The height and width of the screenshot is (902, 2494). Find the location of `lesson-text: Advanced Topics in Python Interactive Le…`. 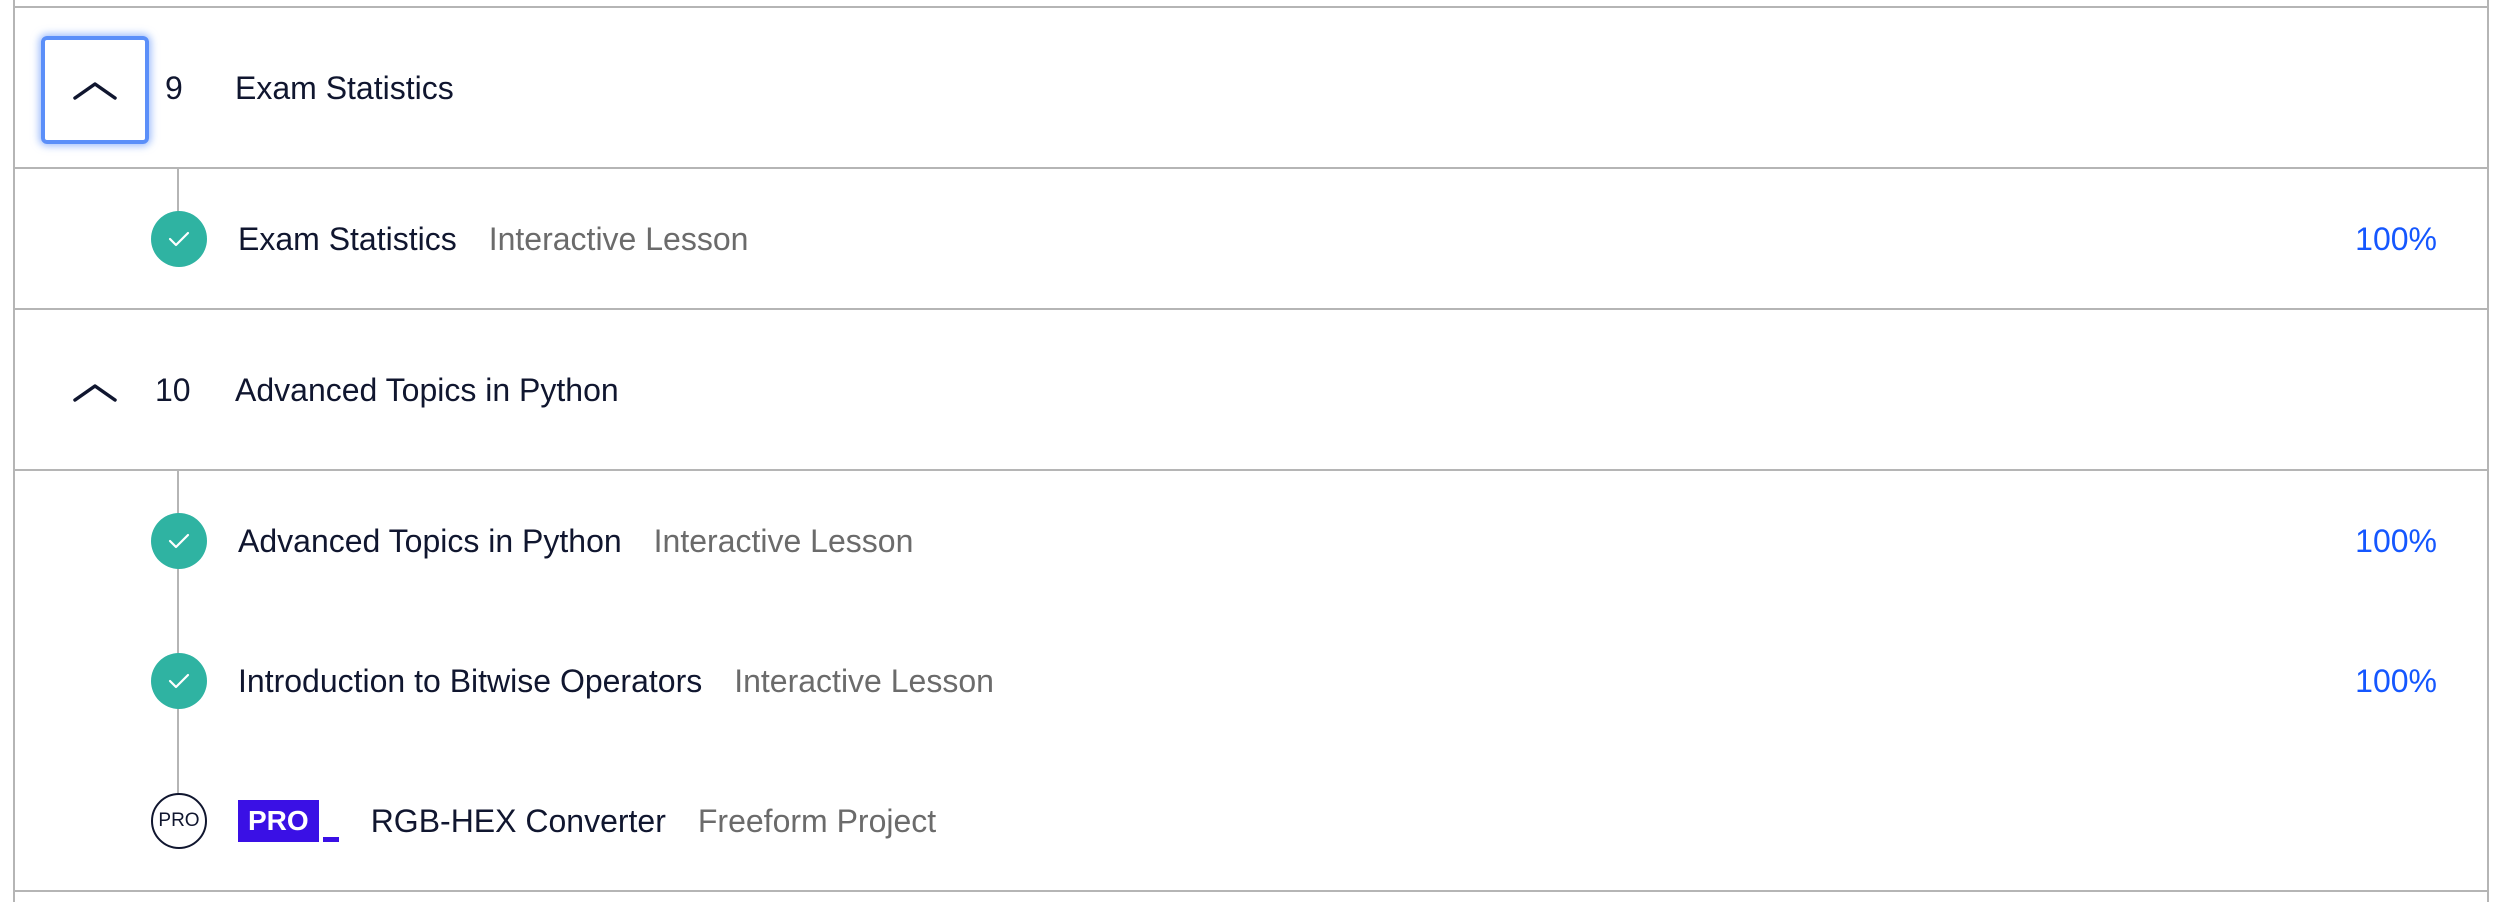

lesson-text: Advanced Topics in Python Interactive Le… is located at coordinates (575, 541).